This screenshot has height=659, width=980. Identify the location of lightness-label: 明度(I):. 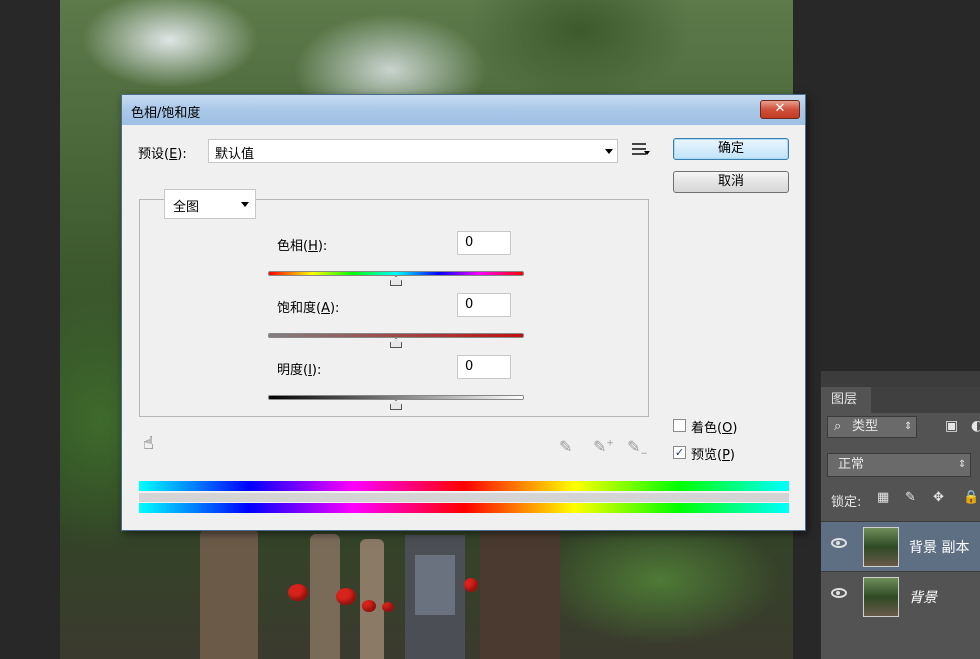
(299, 370).